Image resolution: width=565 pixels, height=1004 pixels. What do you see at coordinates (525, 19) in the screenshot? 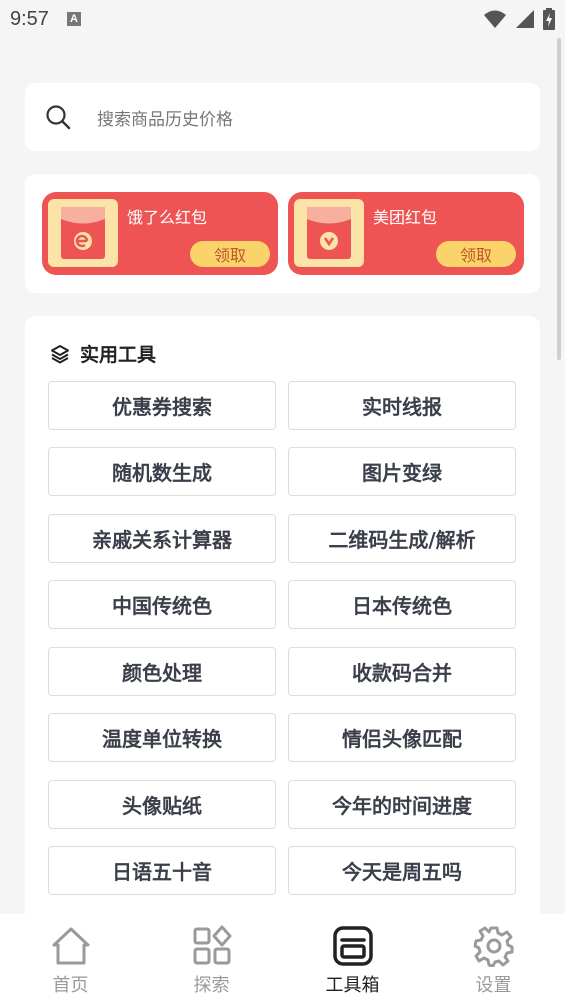
I see `cellular-signal-icon` at bounding box center [525, 19].